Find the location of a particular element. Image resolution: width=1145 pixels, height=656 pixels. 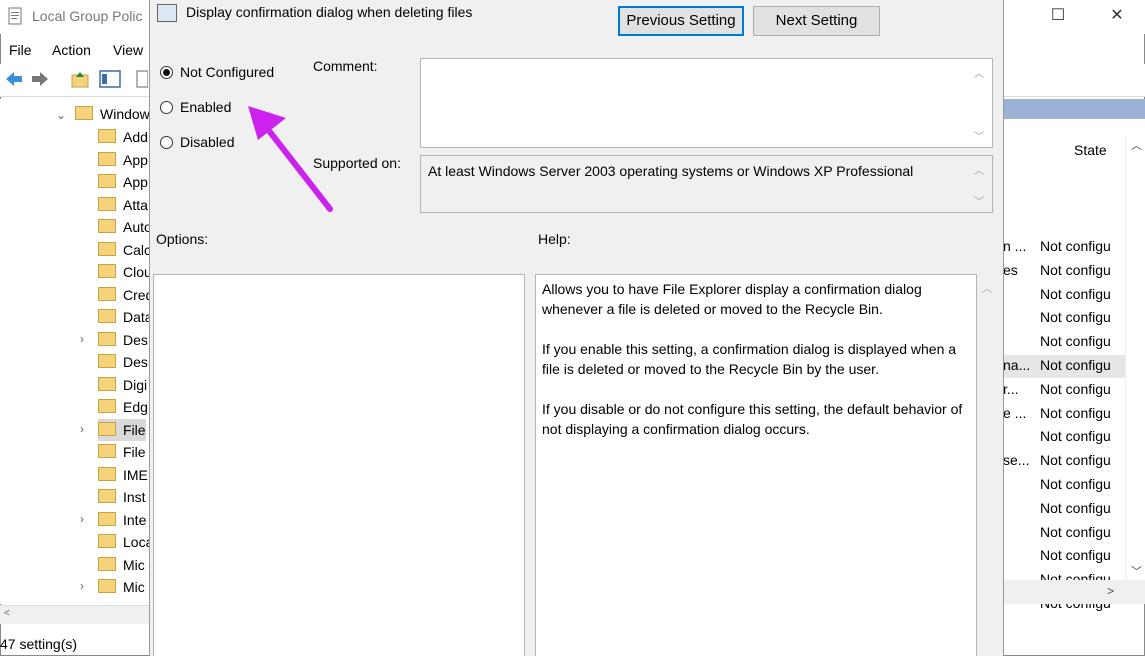

tree-item: Add is located at coordinates (123, 137).